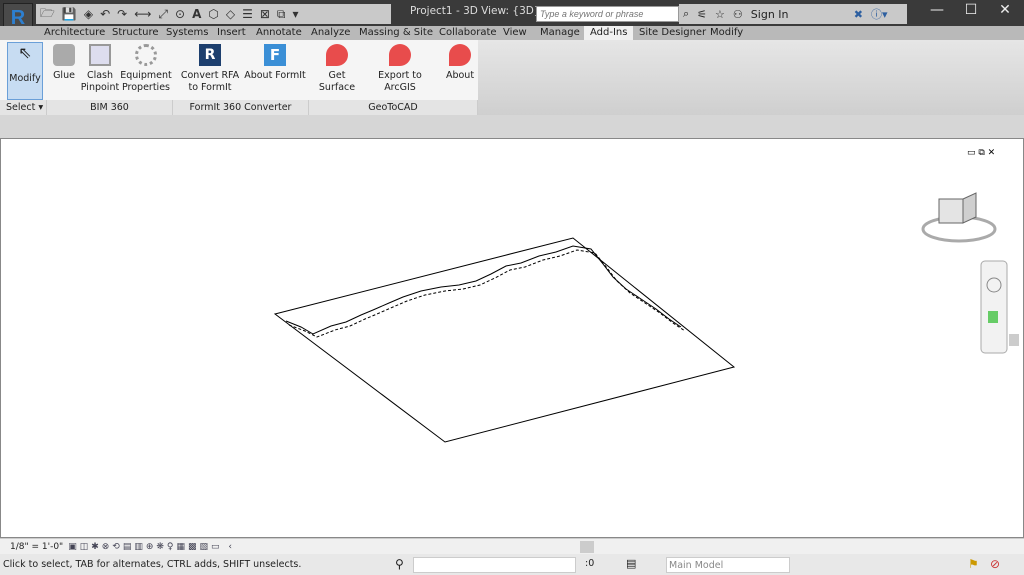 The image size is (1024, 575). Describe the element at coordinates (275, 75) in the screenshot. I see `about-formit-label: About FormIt` at that location.